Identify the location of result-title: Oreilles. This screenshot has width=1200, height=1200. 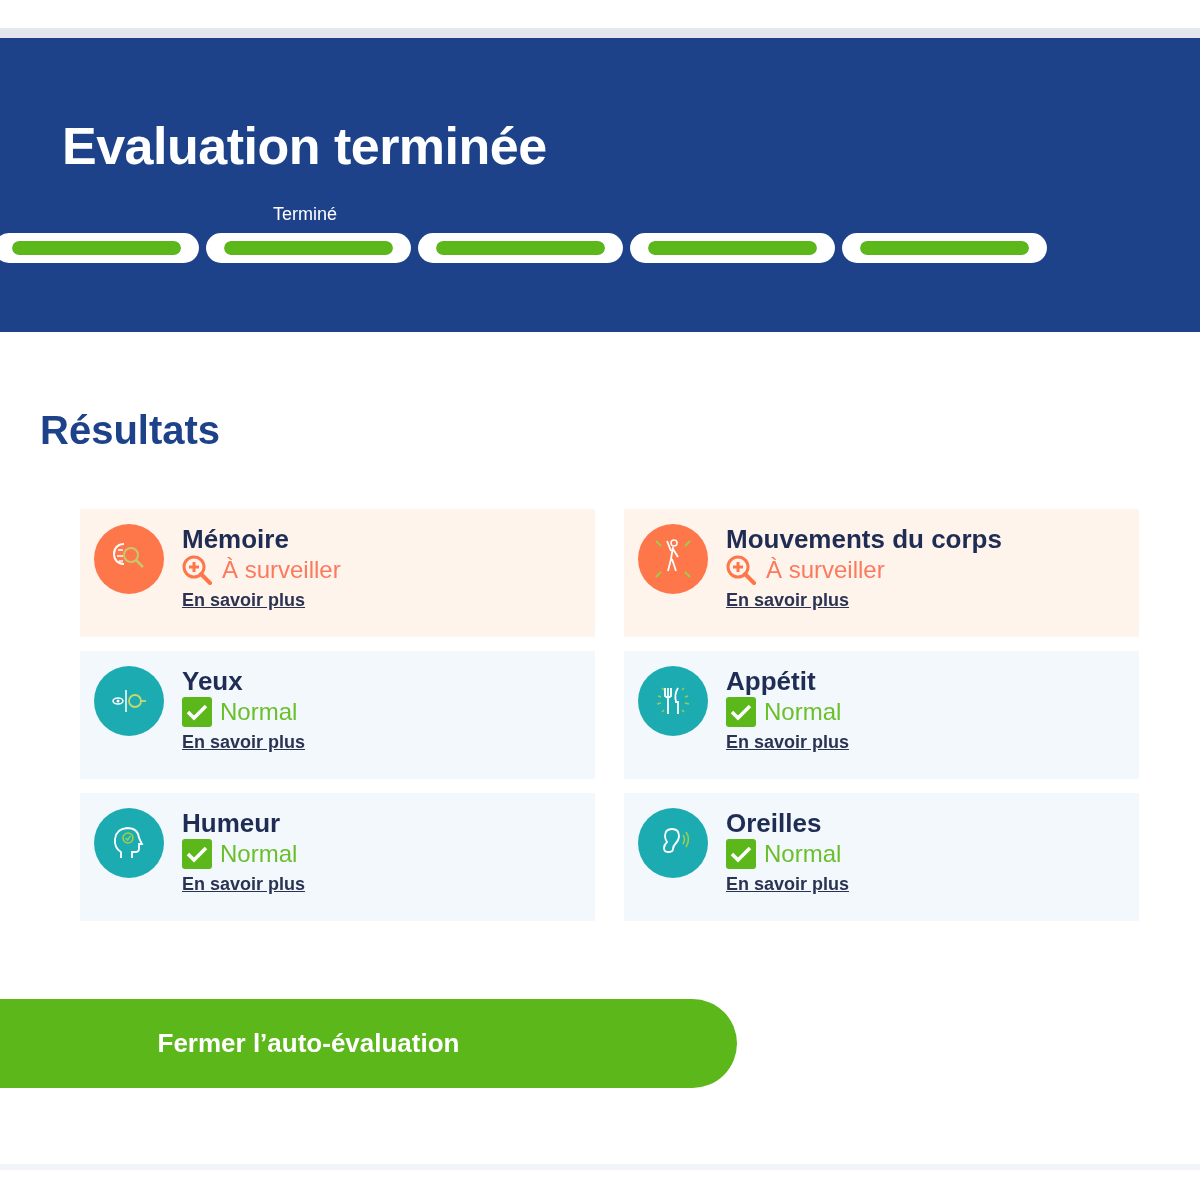
(774, 823).